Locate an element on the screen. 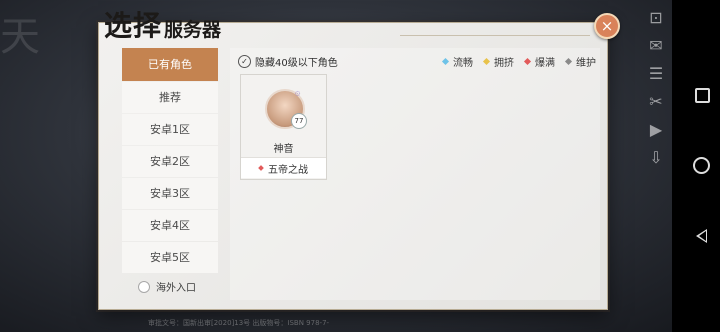 The image size is (720, 332). legend-full: 爆满 is located at coordinates (539, 61).